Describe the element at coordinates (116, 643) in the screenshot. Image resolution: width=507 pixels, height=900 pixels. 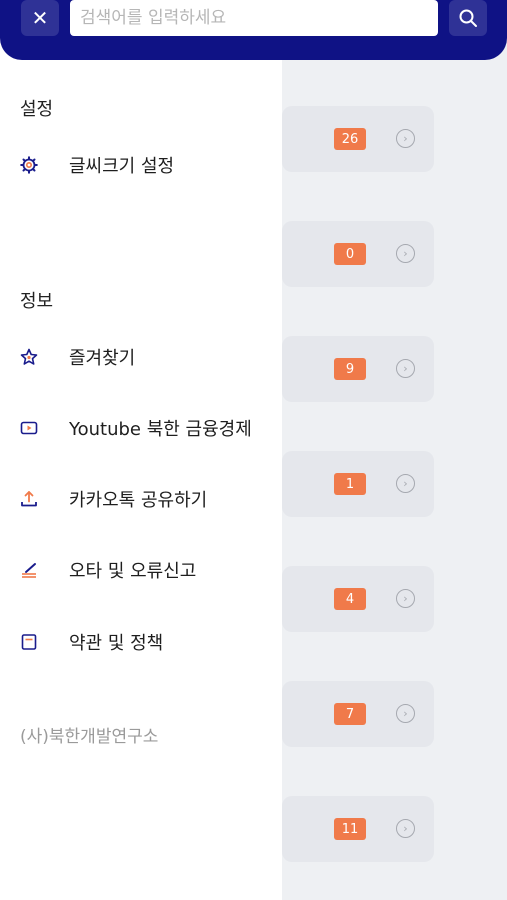
I see `menu-item-label: 약관 및 정책` at that location.